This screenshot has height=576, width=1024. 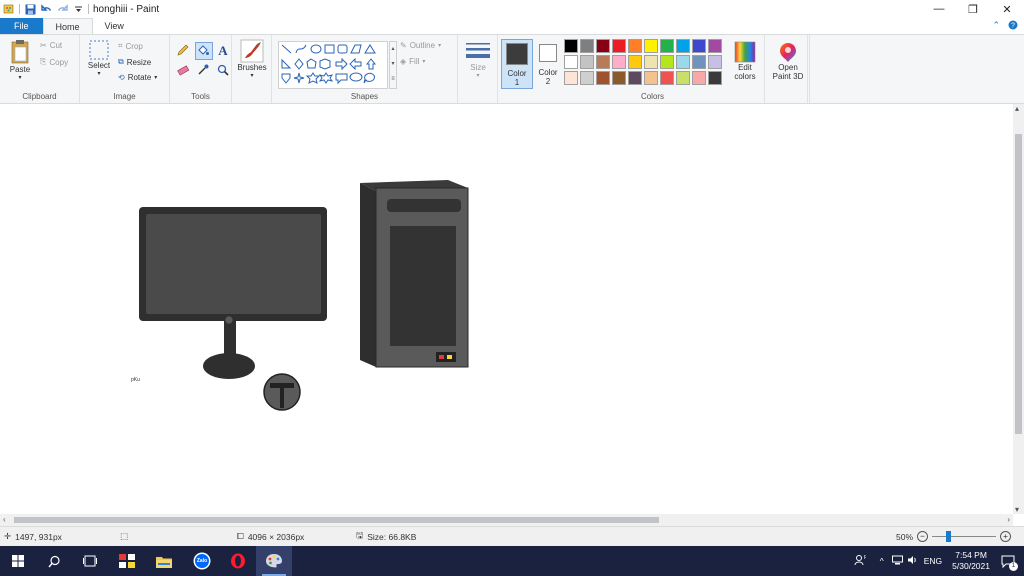 What do you see at coordinates (224, 71) in the screenshot?
I see `magnifier-icon` at bounding box center [224, 71].